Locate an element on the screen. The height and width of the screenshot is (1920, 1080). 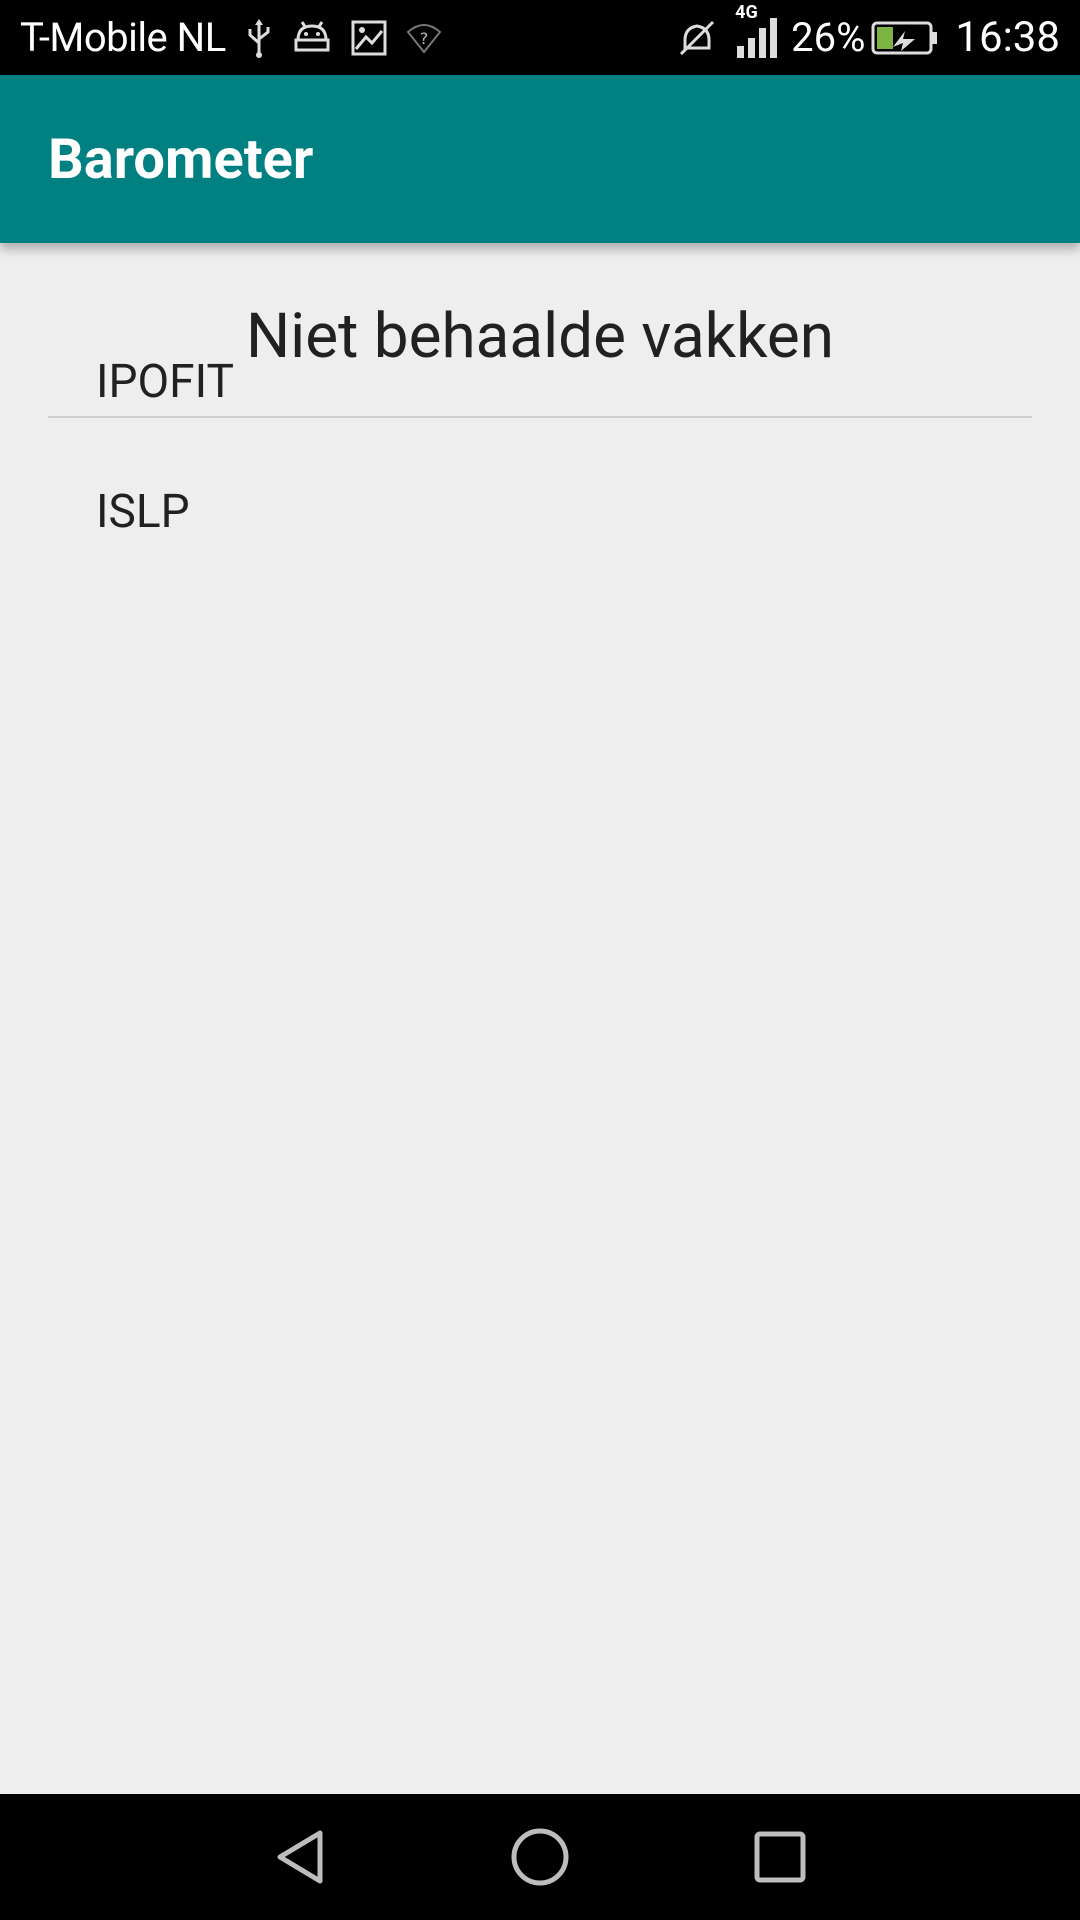
battery-charging-icon is located at coordinates (905, 38).